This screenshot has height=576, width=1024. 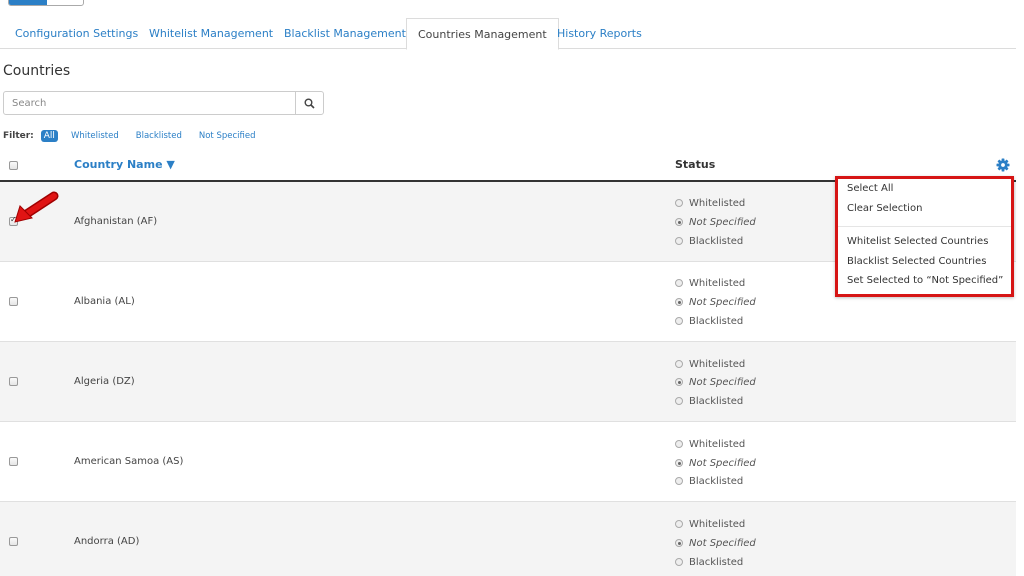 I want to click on menu-item-clear-selection: Clear Selection, so click(x=884, y=208).